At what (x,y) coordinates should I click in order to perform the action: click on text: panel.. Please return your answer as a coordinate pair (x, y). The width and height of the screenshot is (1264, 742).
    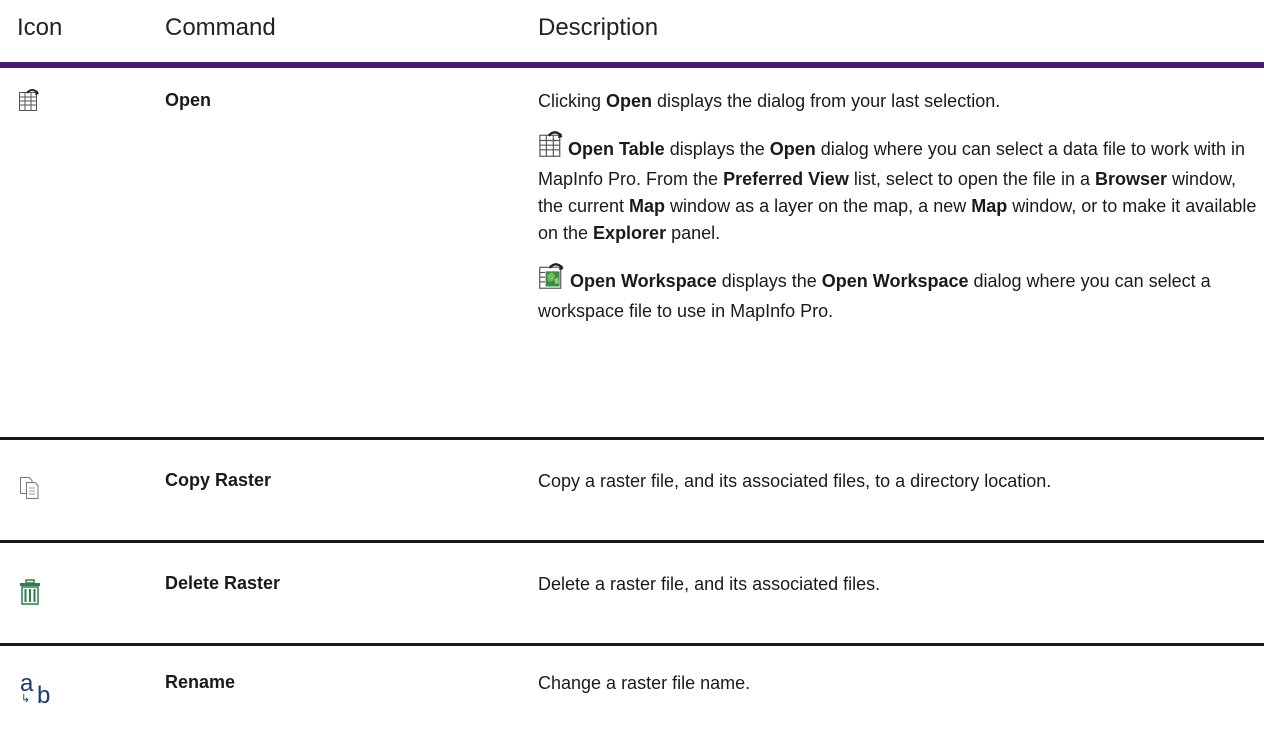
    Looking at the image, I should click on (693, 233).